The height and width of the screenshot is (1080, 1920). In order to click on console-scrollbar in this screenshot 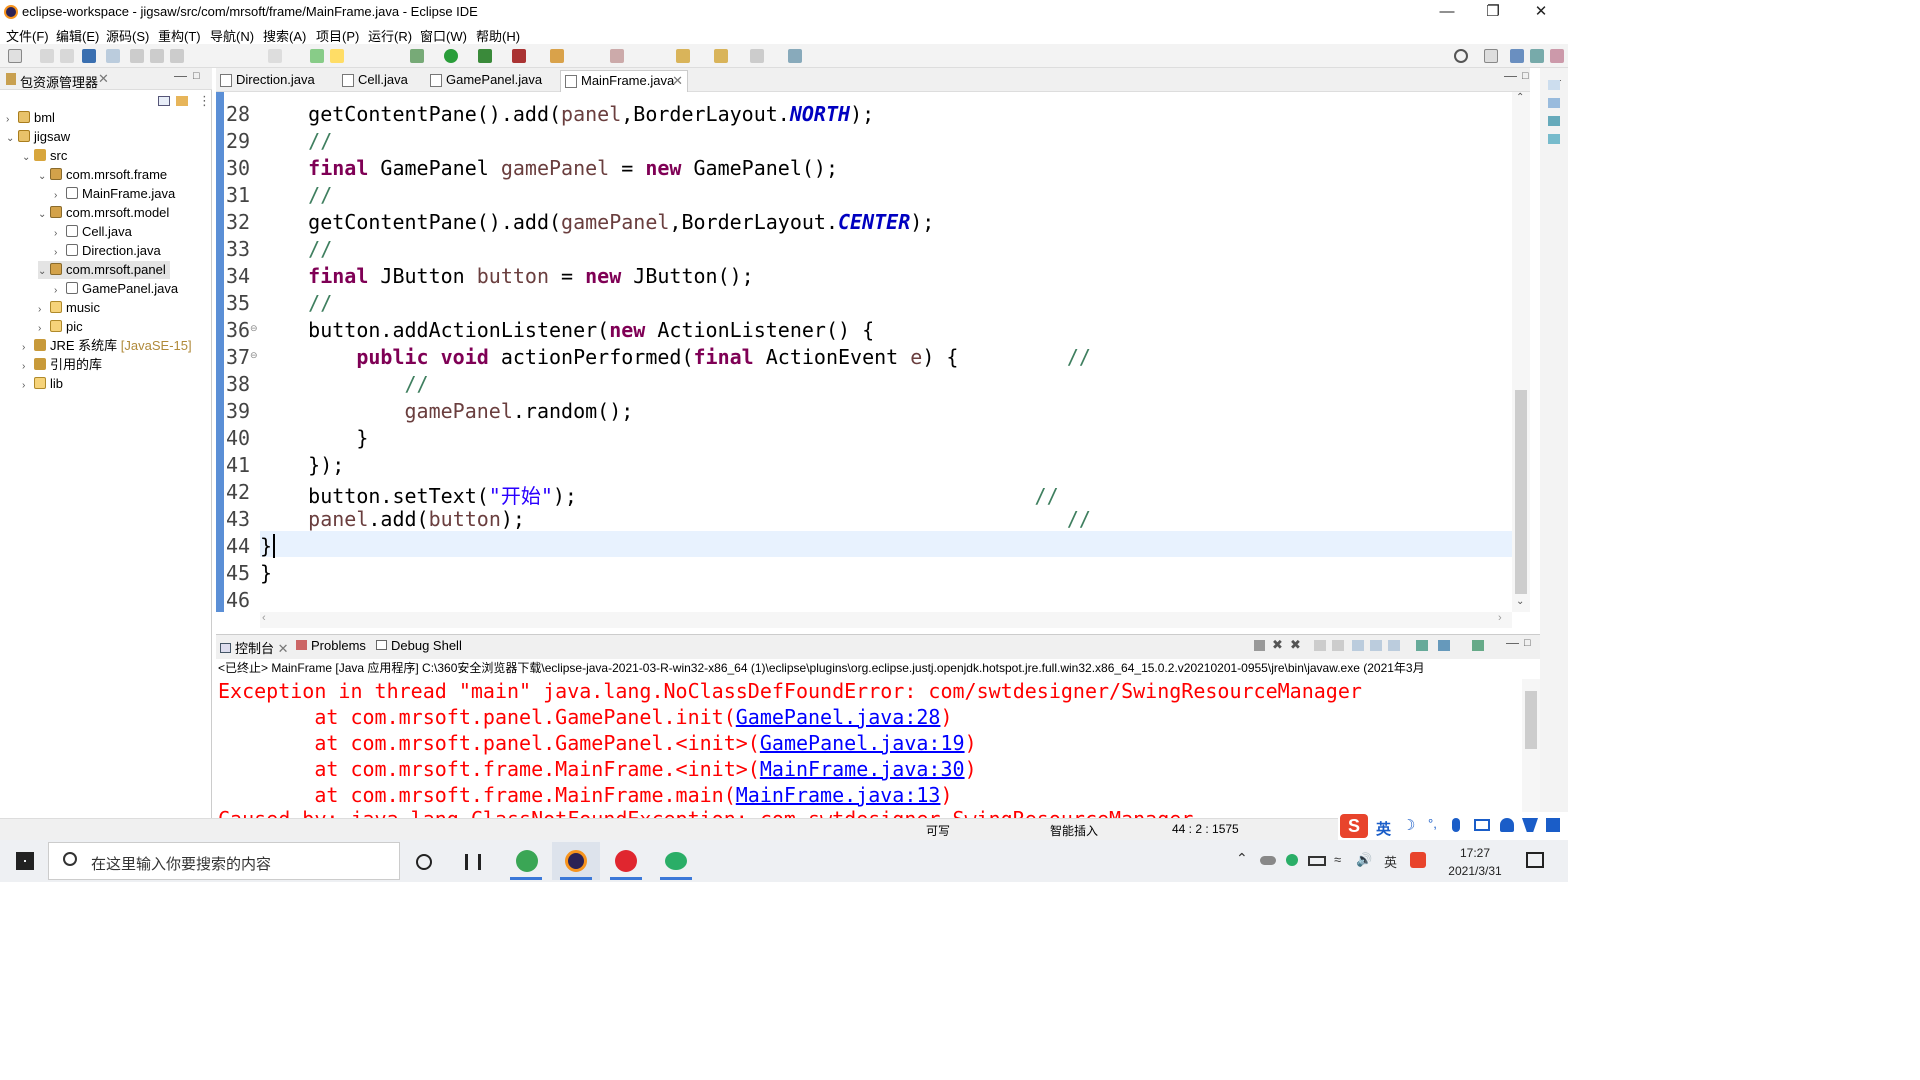, I will do `click(1531, 749)`.